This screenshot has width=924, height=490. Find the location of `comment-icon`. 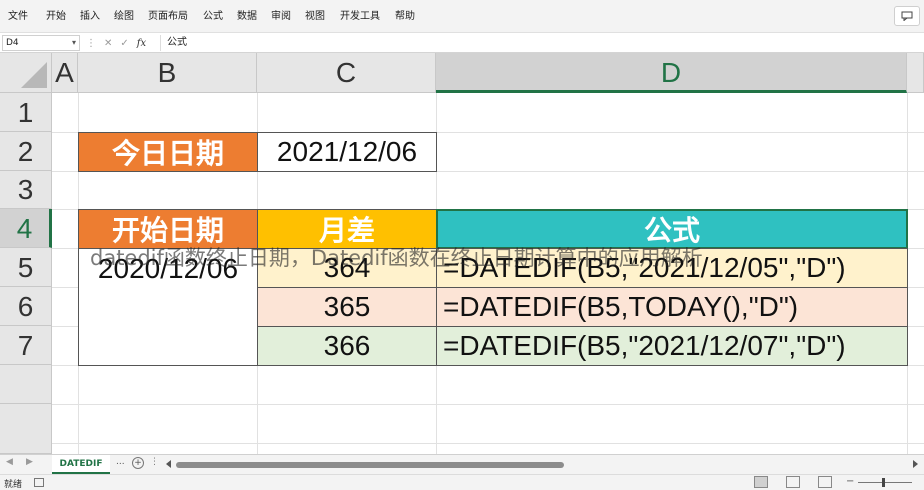

comment-icon is located at coordinates (907, 16).